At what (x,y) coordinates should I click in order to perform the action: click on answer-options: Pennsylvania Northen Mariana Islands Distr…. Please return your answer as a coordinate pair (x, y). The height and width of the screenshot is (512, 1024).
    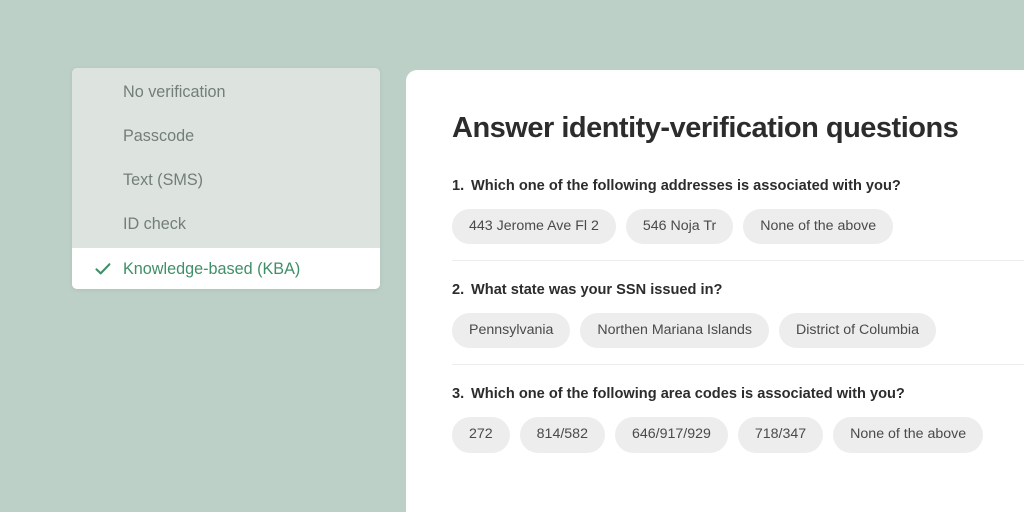
    Looking at the image, I should click on (738, 331).